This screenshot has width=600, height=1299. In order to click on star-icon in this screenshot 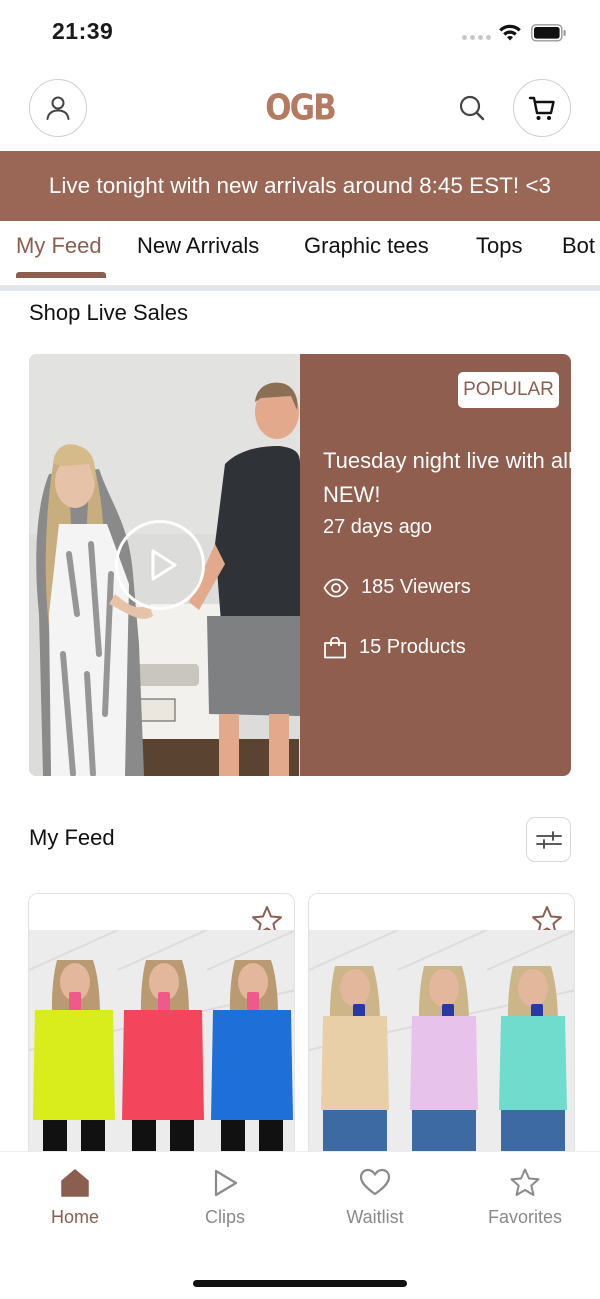, I will do `click(525, 1182)`.